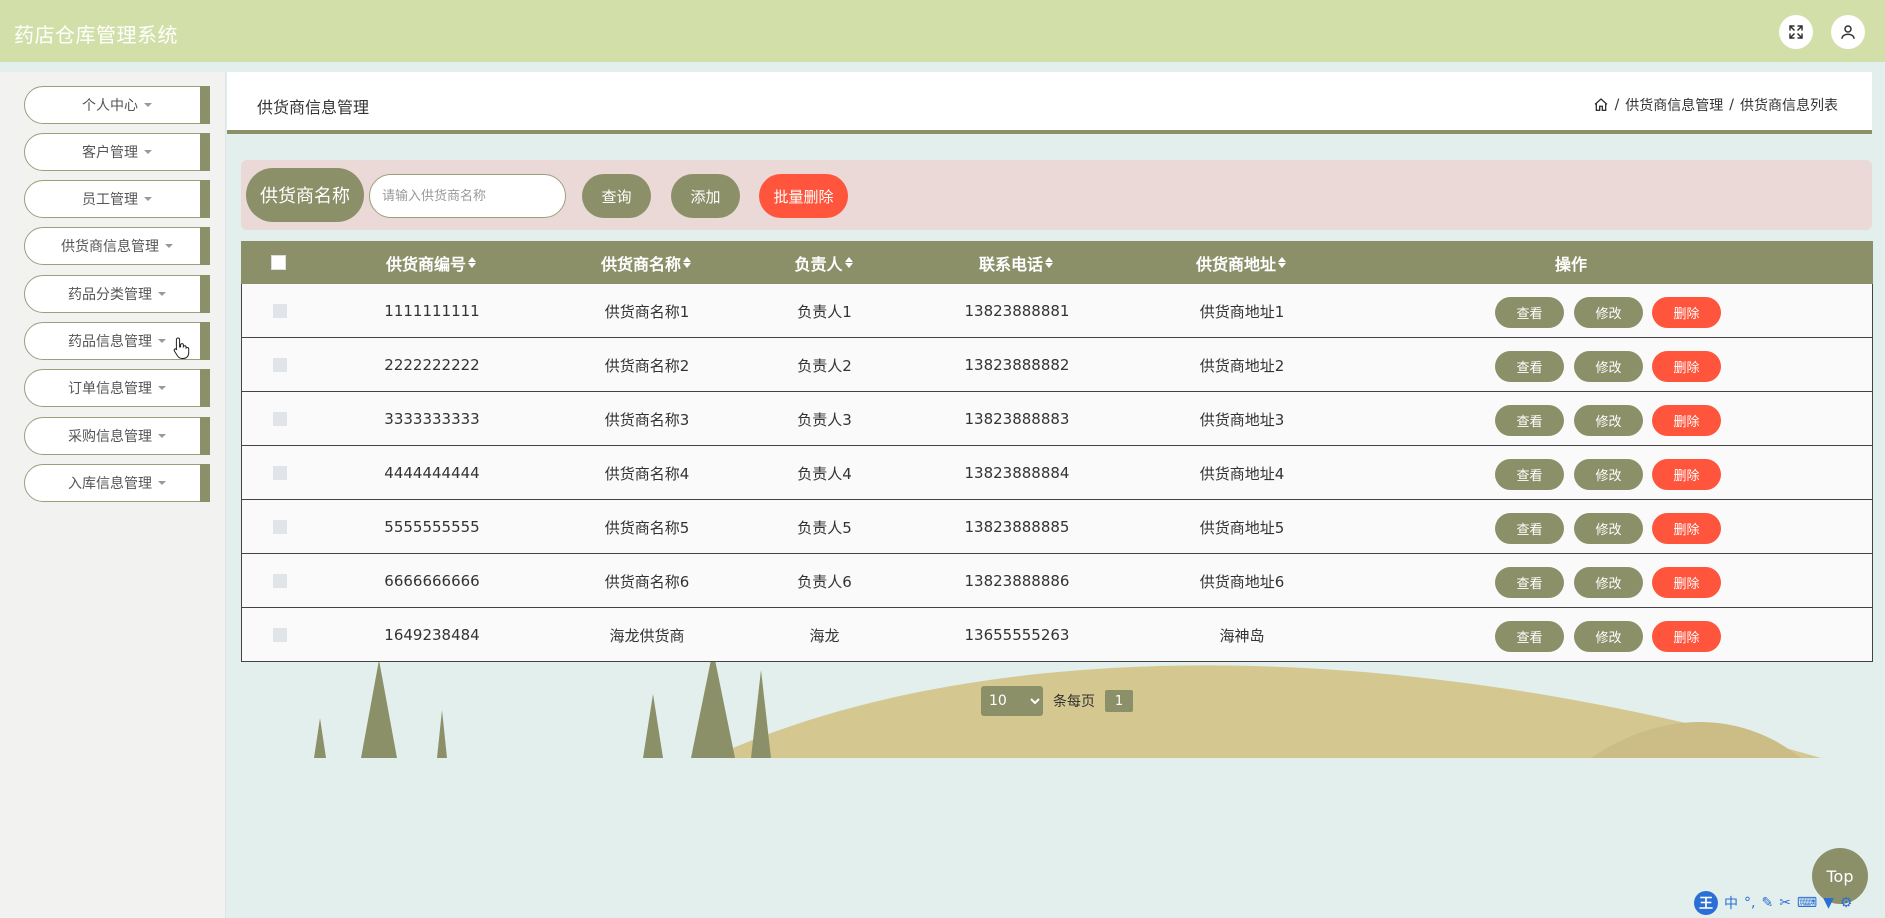 This screenshot has width=1885, height=918. I want to click on column-header: 供货商编号, so click(431, 262).